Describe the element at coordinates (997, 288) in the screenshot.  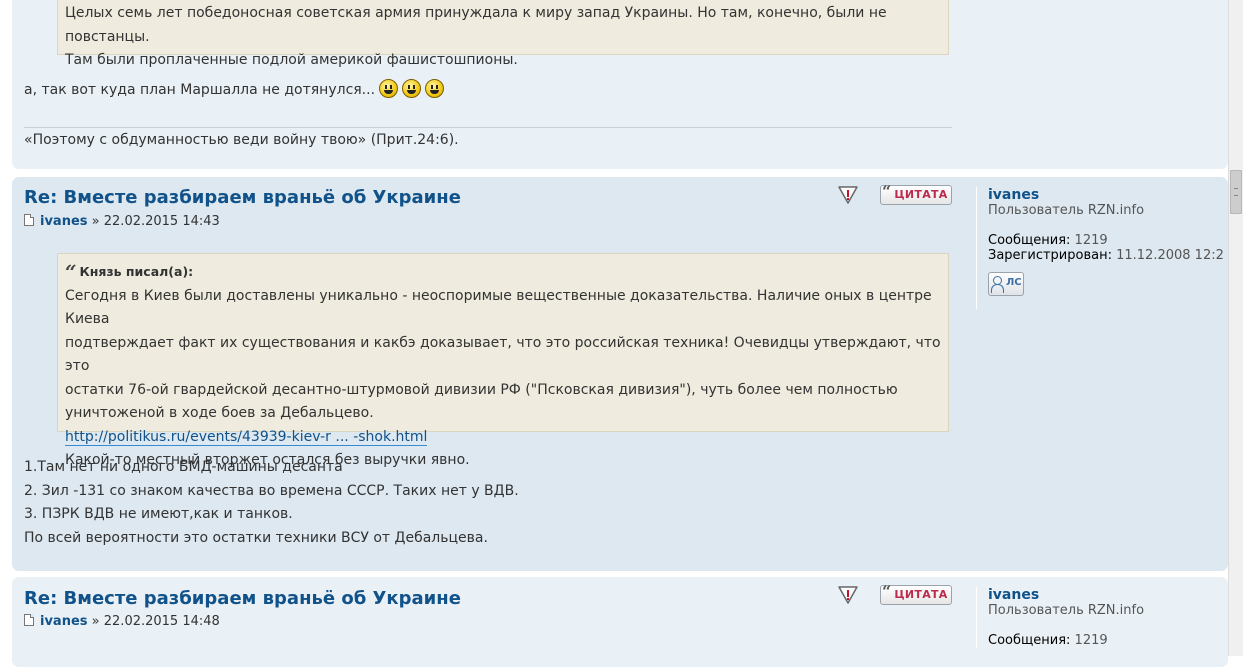
I see `user-icon-body` at that location.